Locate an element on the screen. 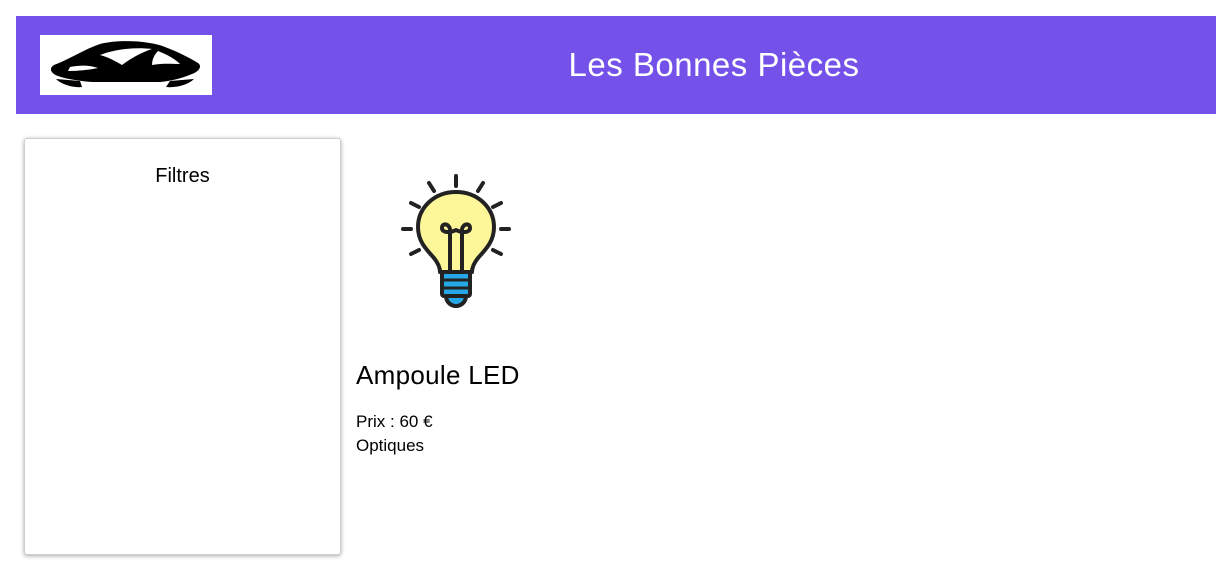 The height and width of the screenshot is (577, 1232). product-price: Prix : 60 € is located at coordinates (394, 421).